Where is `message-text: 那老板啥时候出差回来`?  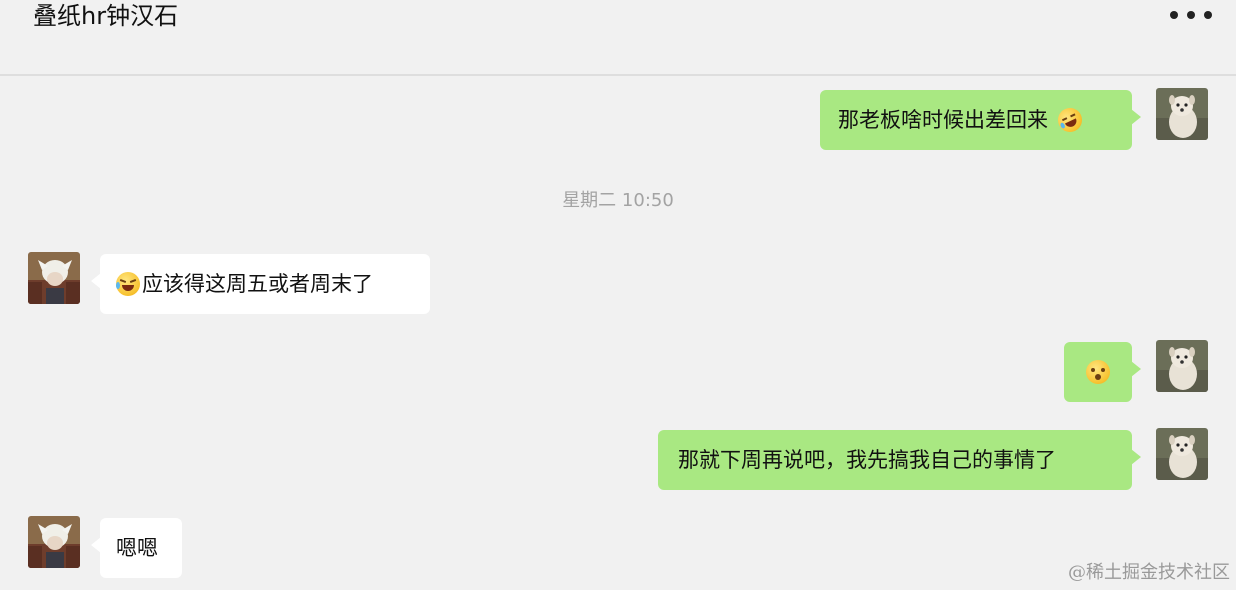 message-text: 那老板啥时候出差回来 is located at coordinates (943, 120).